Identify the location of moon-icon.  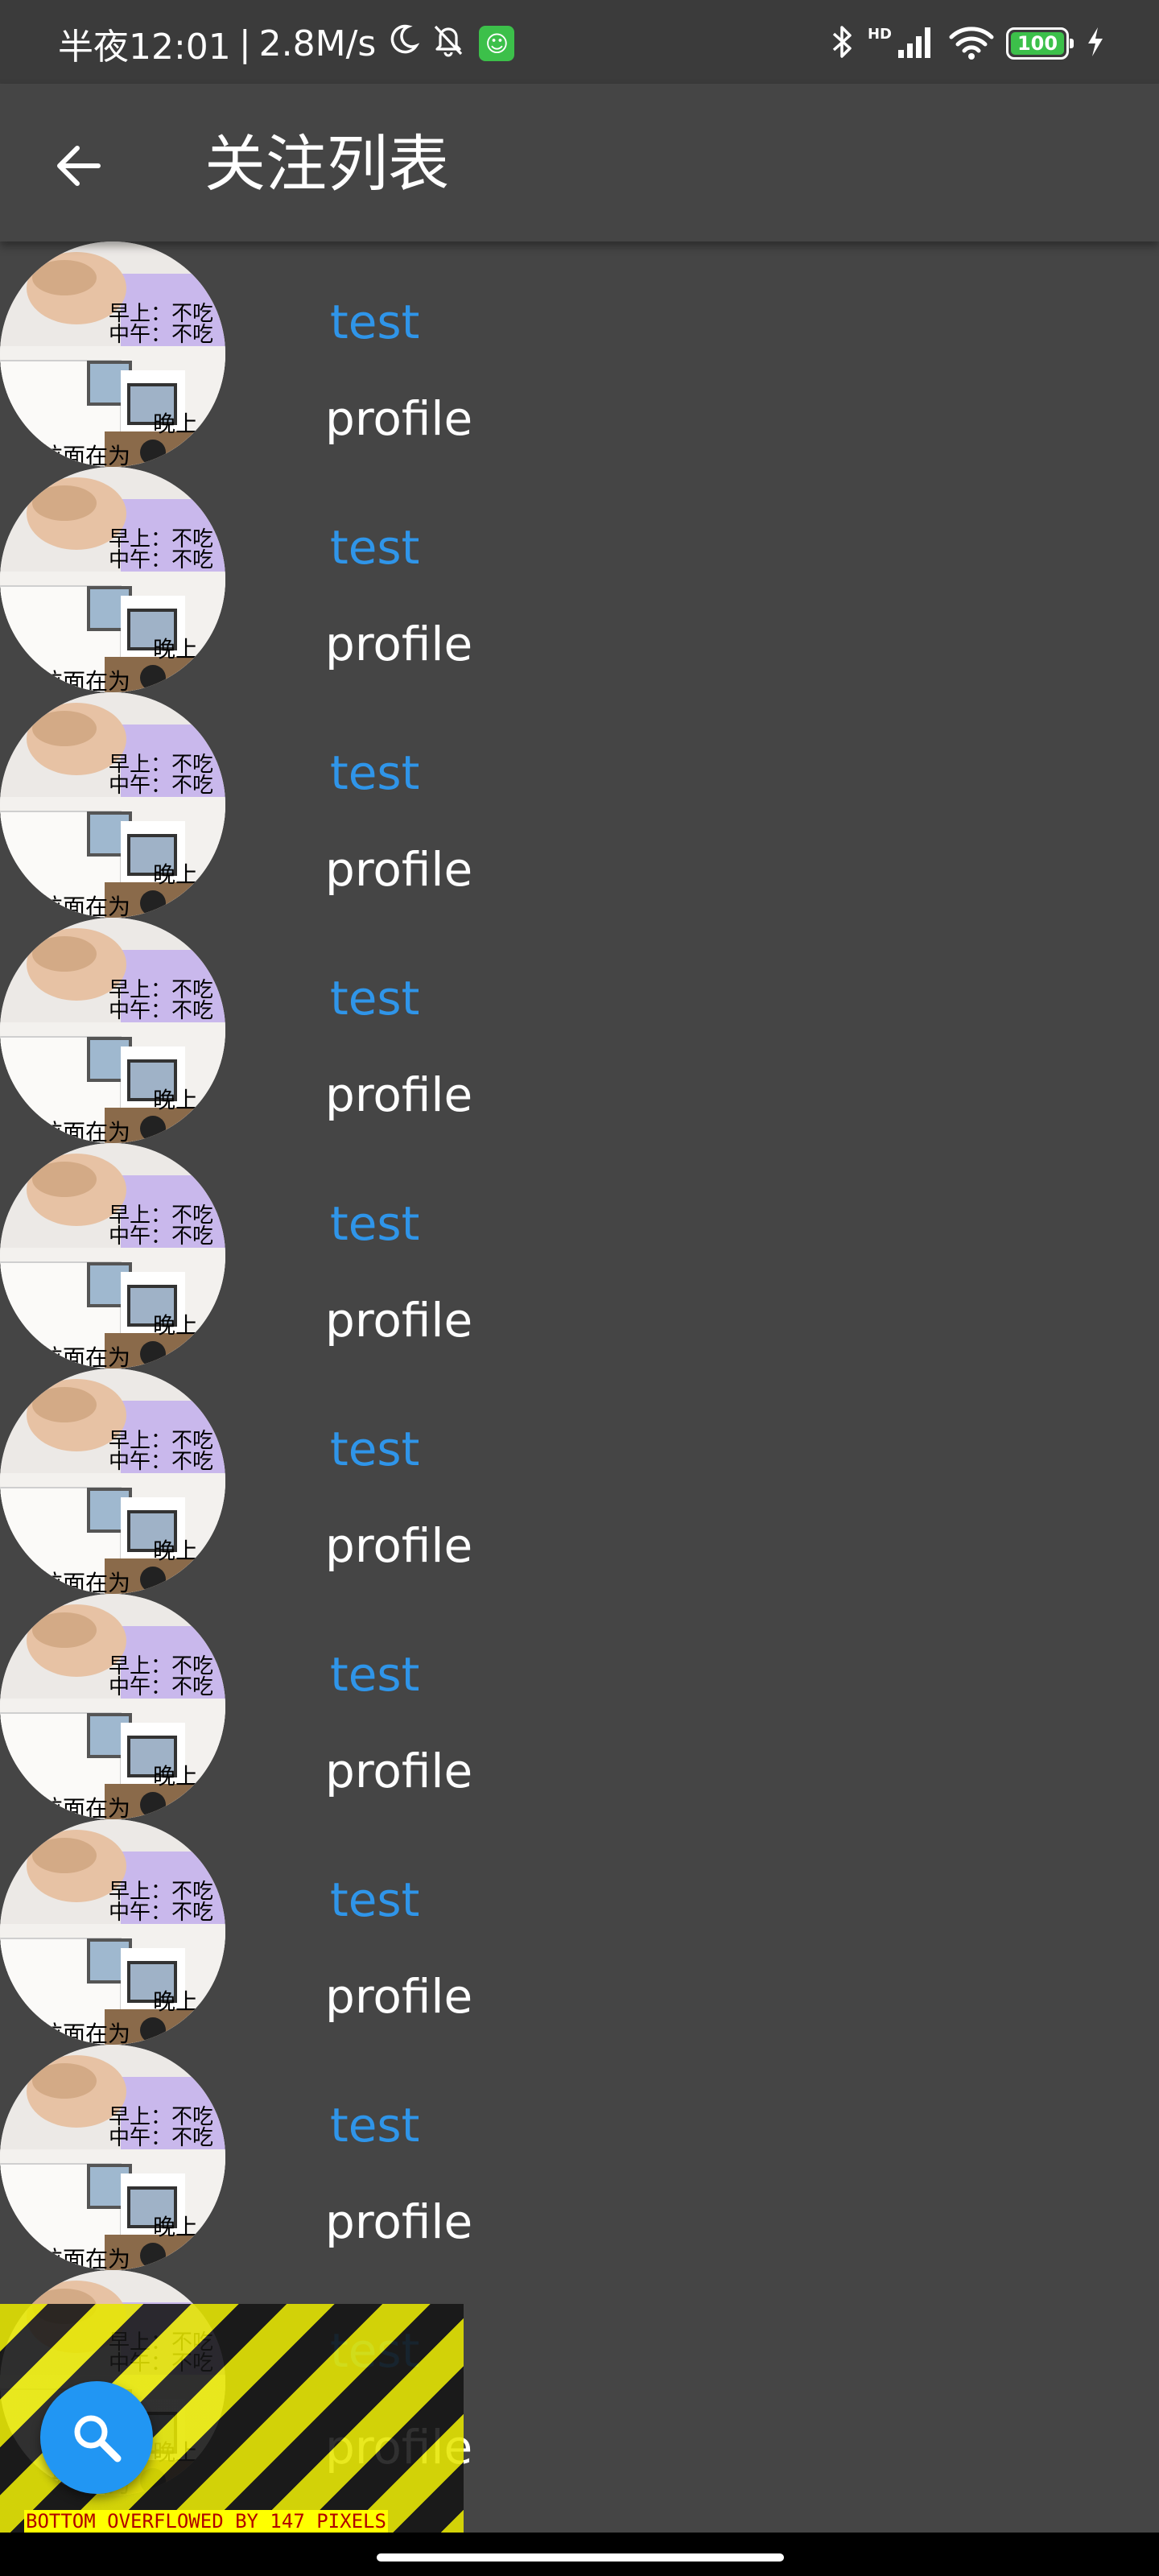
(403, 43).